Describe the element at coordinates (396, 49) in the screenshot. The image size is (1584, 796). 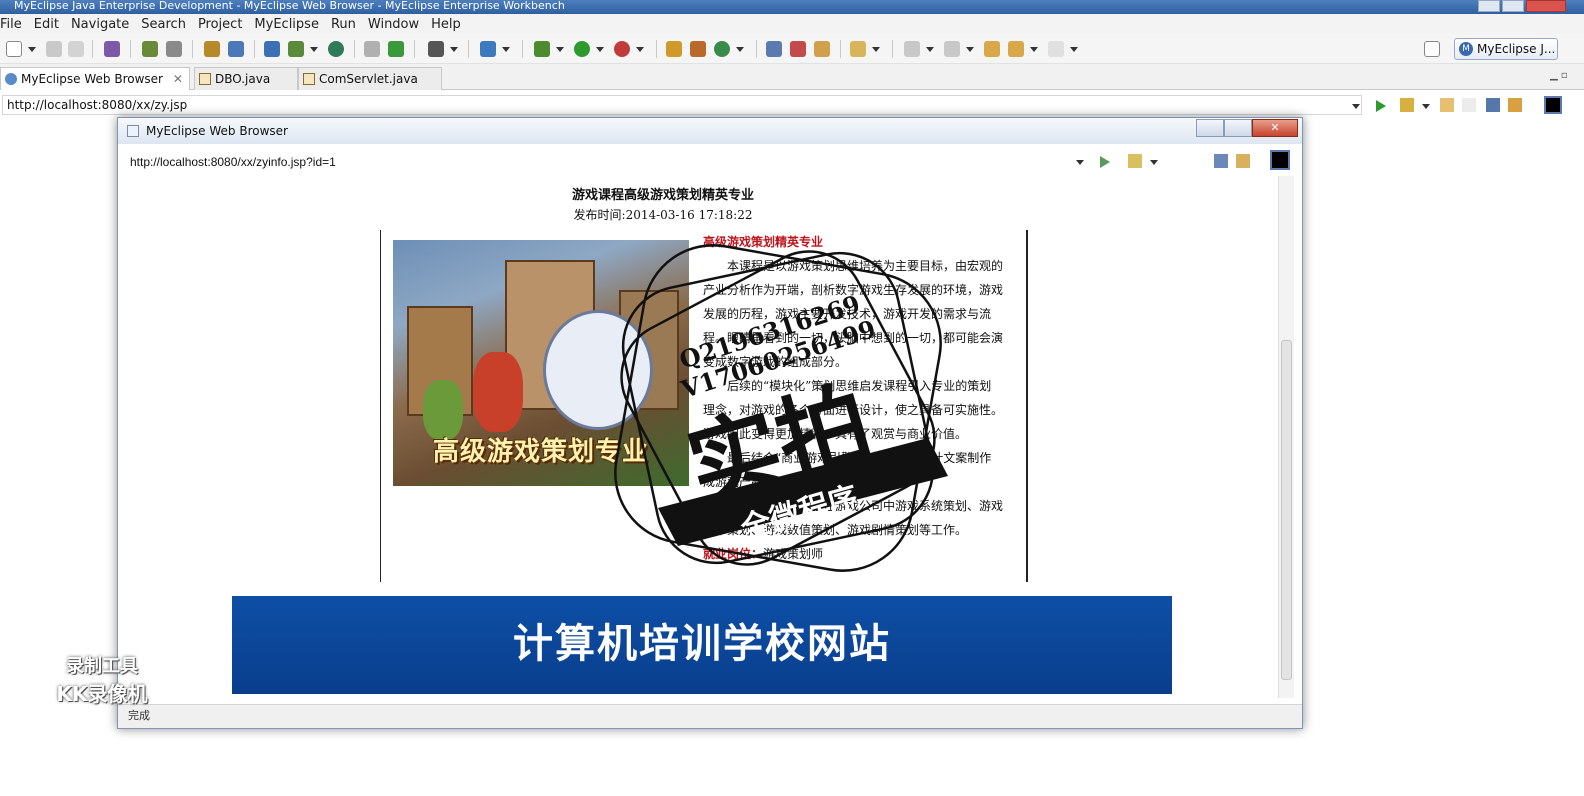
I see `new-project-icon` at that location.